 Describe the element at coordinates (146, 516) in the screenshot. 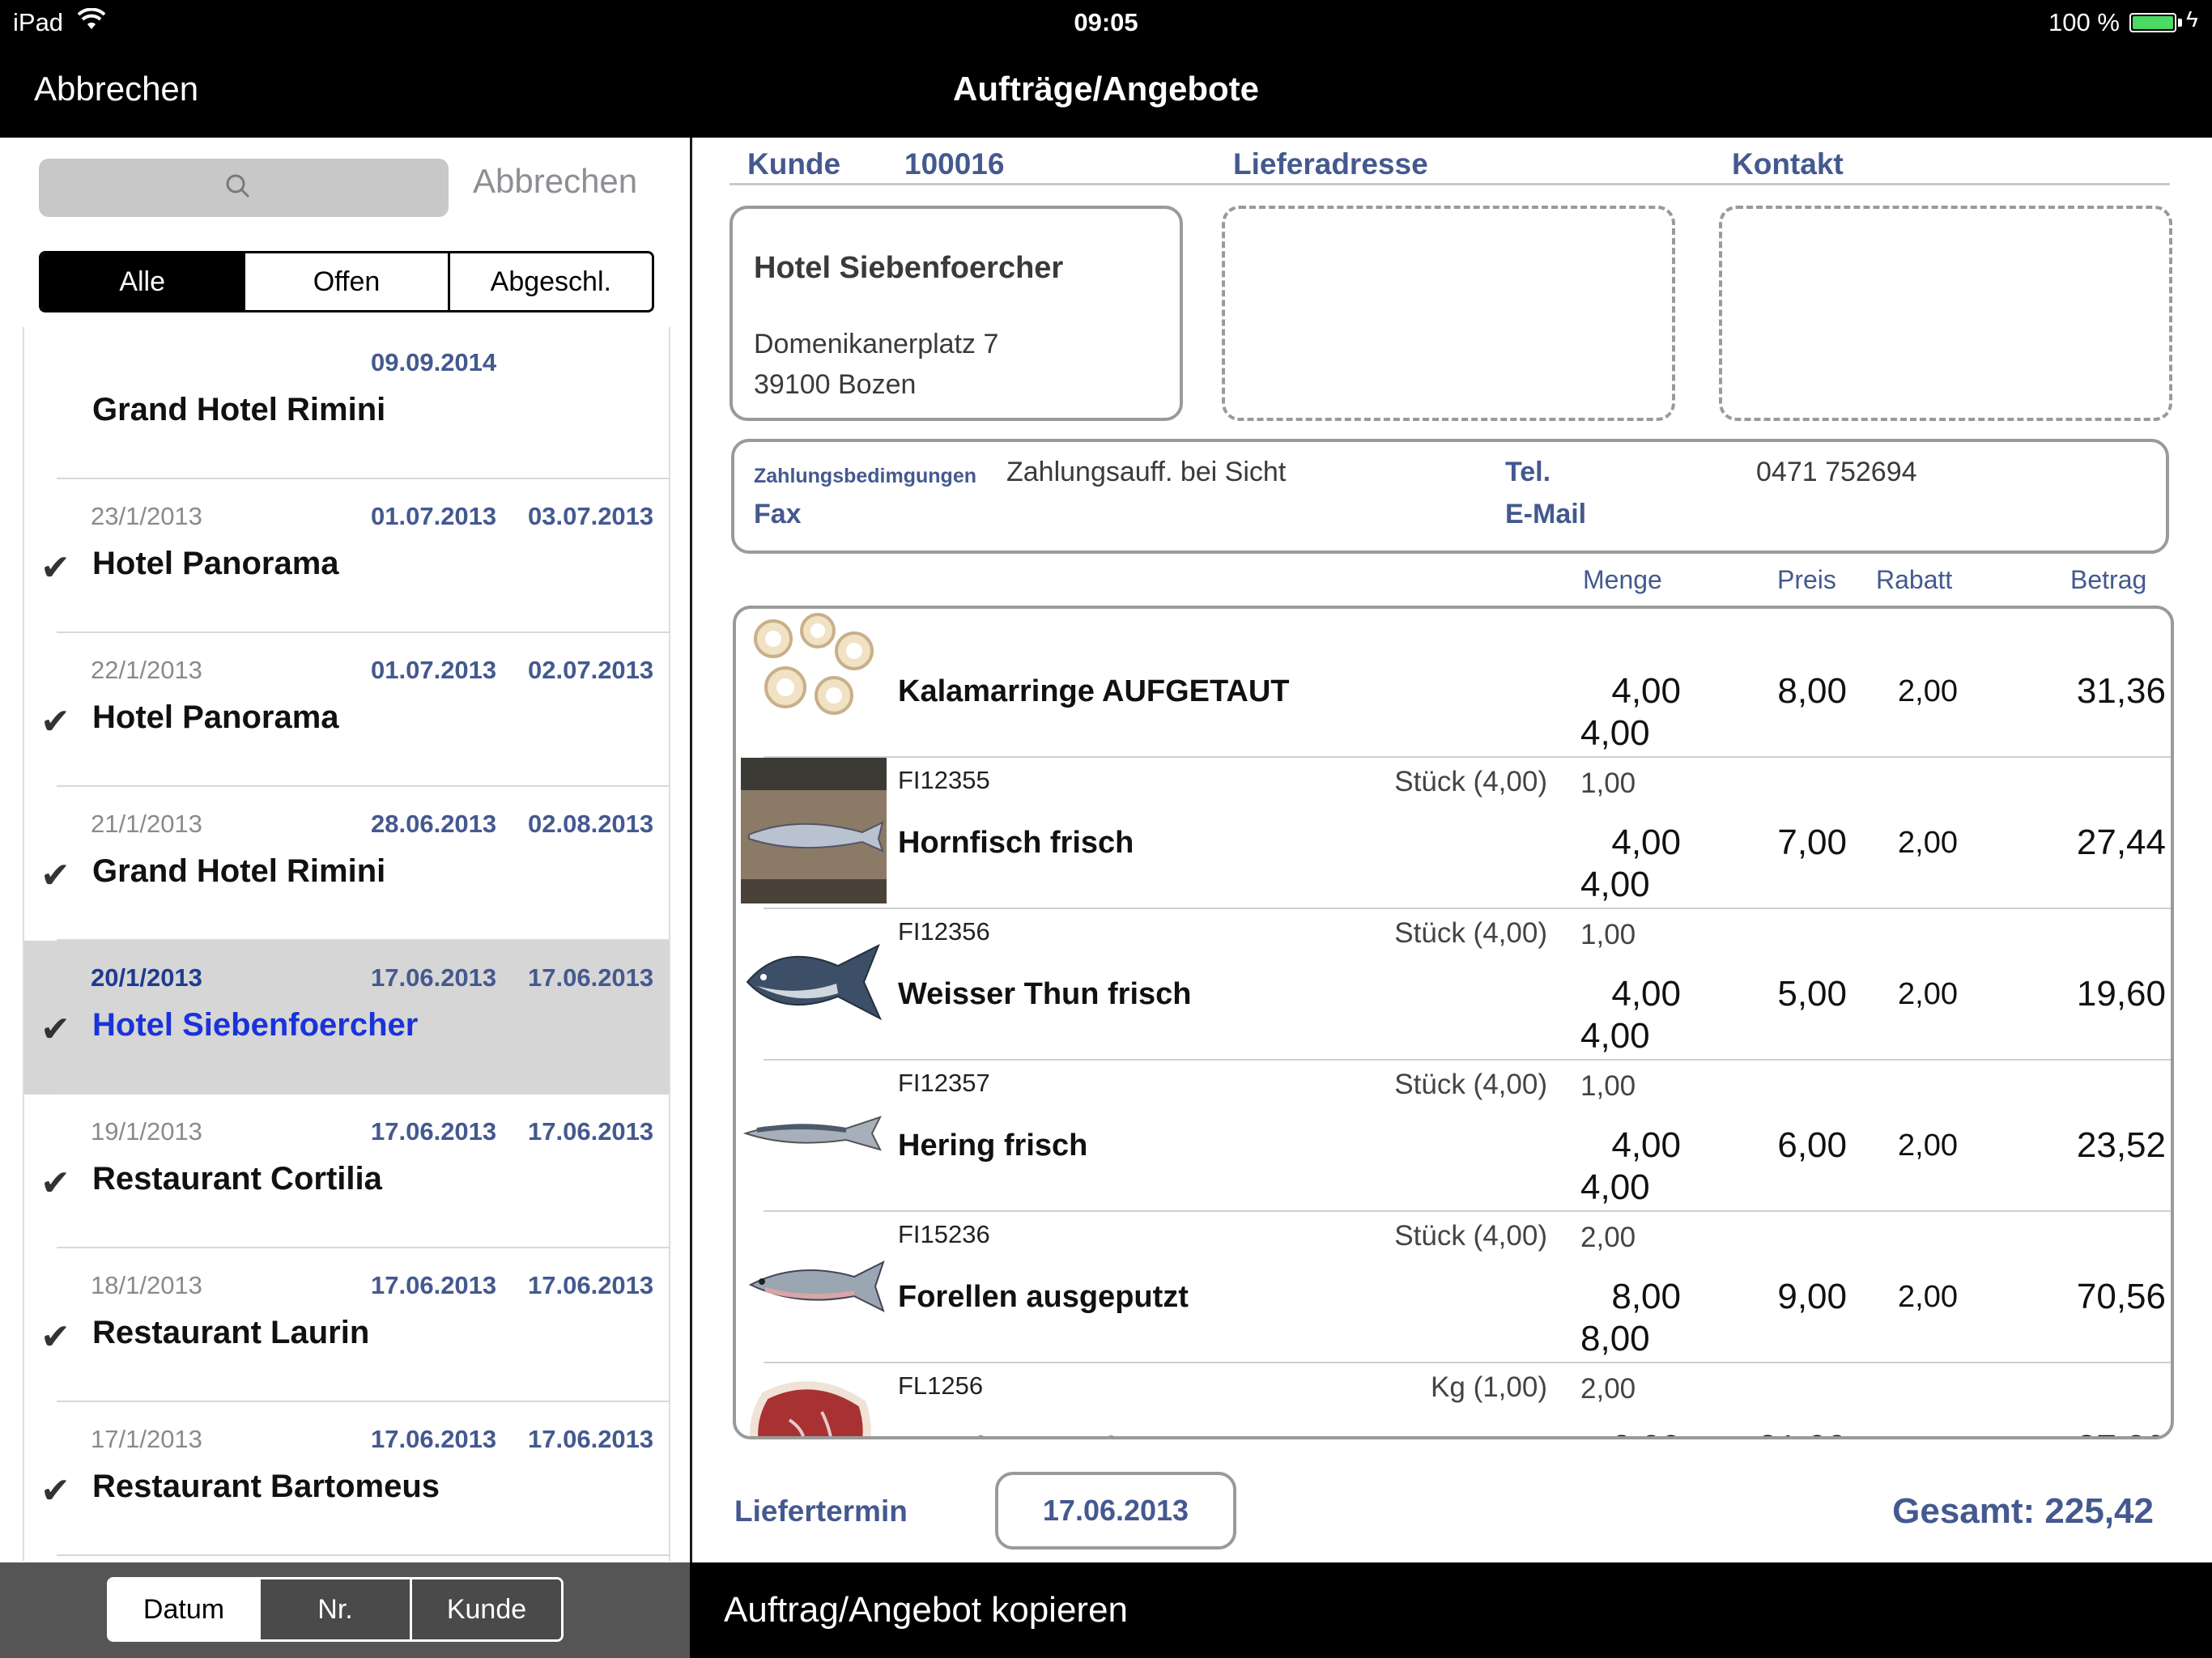

I see `order-number: 23/1/2013` at that location.